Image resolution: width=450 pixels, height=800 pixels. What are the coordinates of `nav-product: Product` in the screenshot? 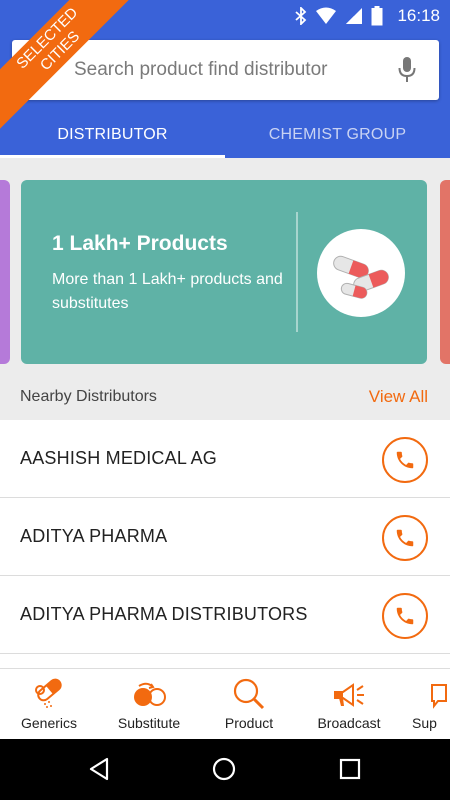 It's located at (249, 704).